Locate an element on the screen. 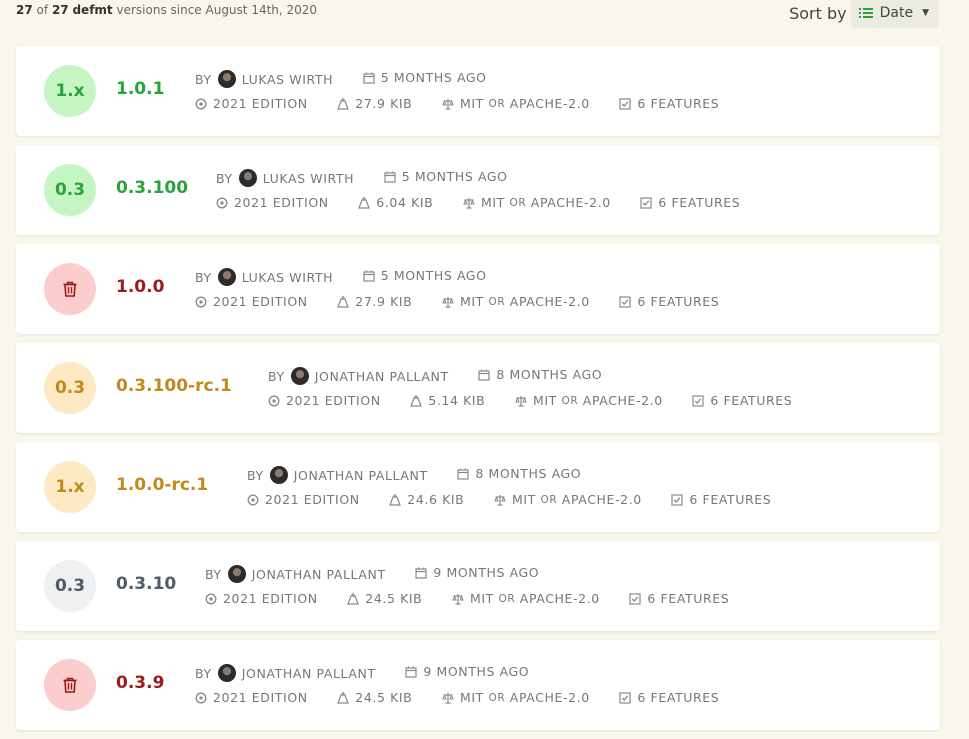 The height and width of the screenshot is (739, 969). publish-date: 9 MONTHS AGO is located at coordinates (467, 671).